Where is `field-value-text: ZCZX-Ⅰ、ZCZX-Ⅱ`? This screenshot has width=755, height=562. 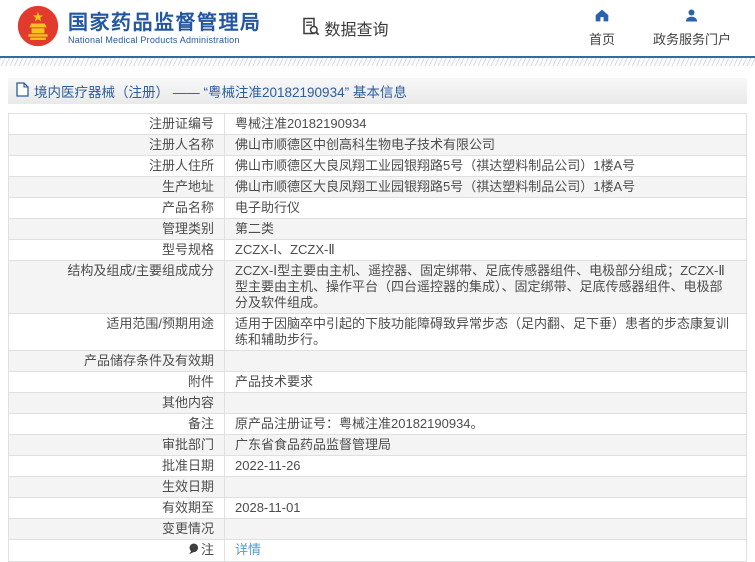 field-value-text: ZCZX-Ⅰ、ZCZX-Ⅱ is located at coordinates (285, 249).